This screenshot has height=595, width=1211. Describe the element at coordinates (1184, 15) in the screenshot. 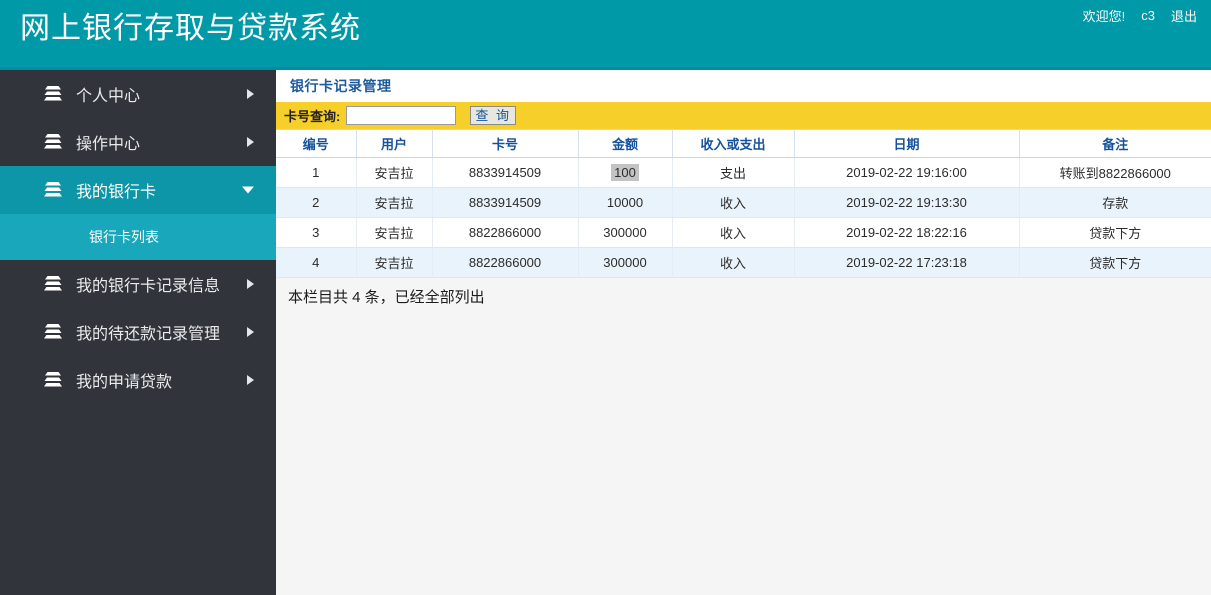

I see `logout-link: 退出` at that location.